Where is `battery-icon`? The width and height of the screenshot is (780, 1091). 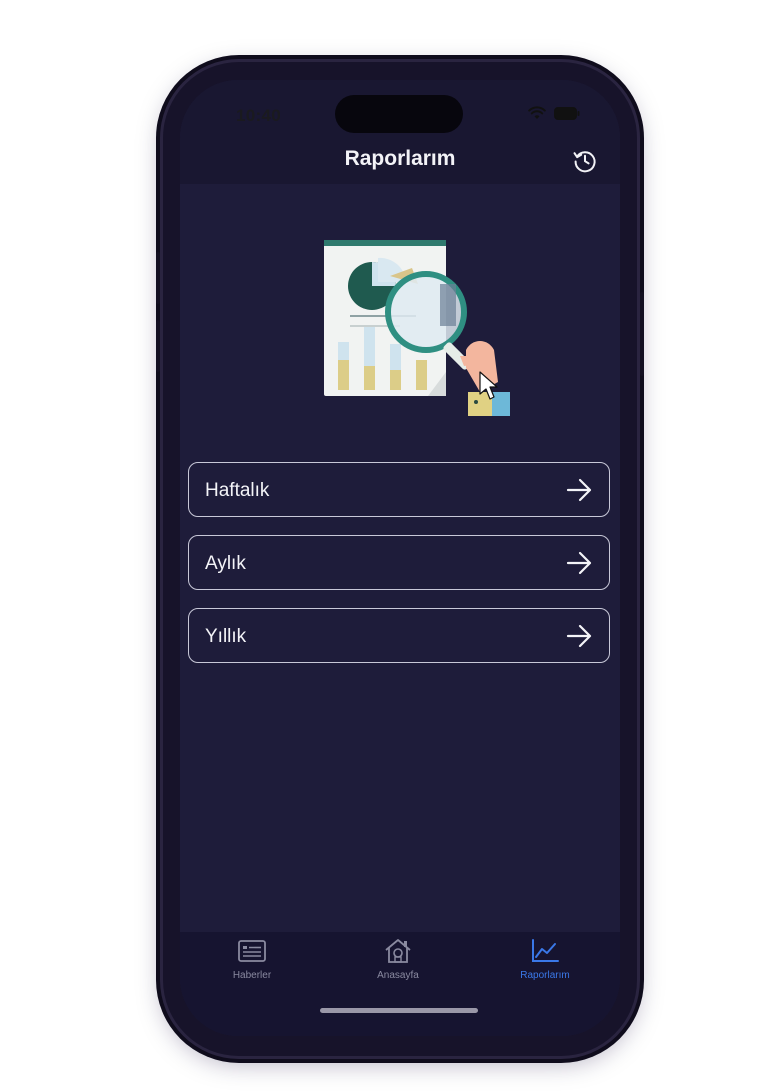
battery-icon is located at coordinates (567, 113).